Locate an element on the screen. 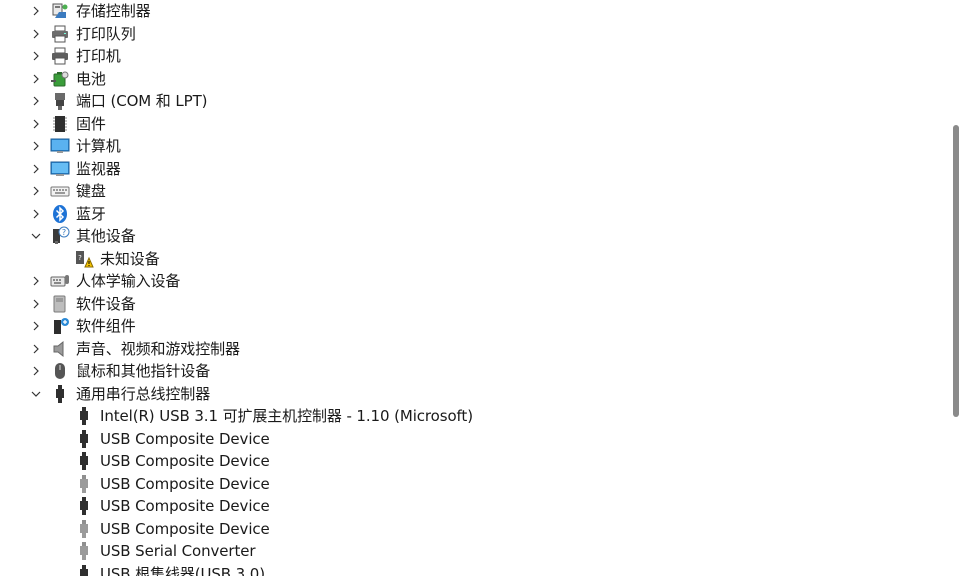 Image resolution: width=968 pixels, height=576 pixels. tree-item-label: 键盘 is located at coordinates (91, 191).